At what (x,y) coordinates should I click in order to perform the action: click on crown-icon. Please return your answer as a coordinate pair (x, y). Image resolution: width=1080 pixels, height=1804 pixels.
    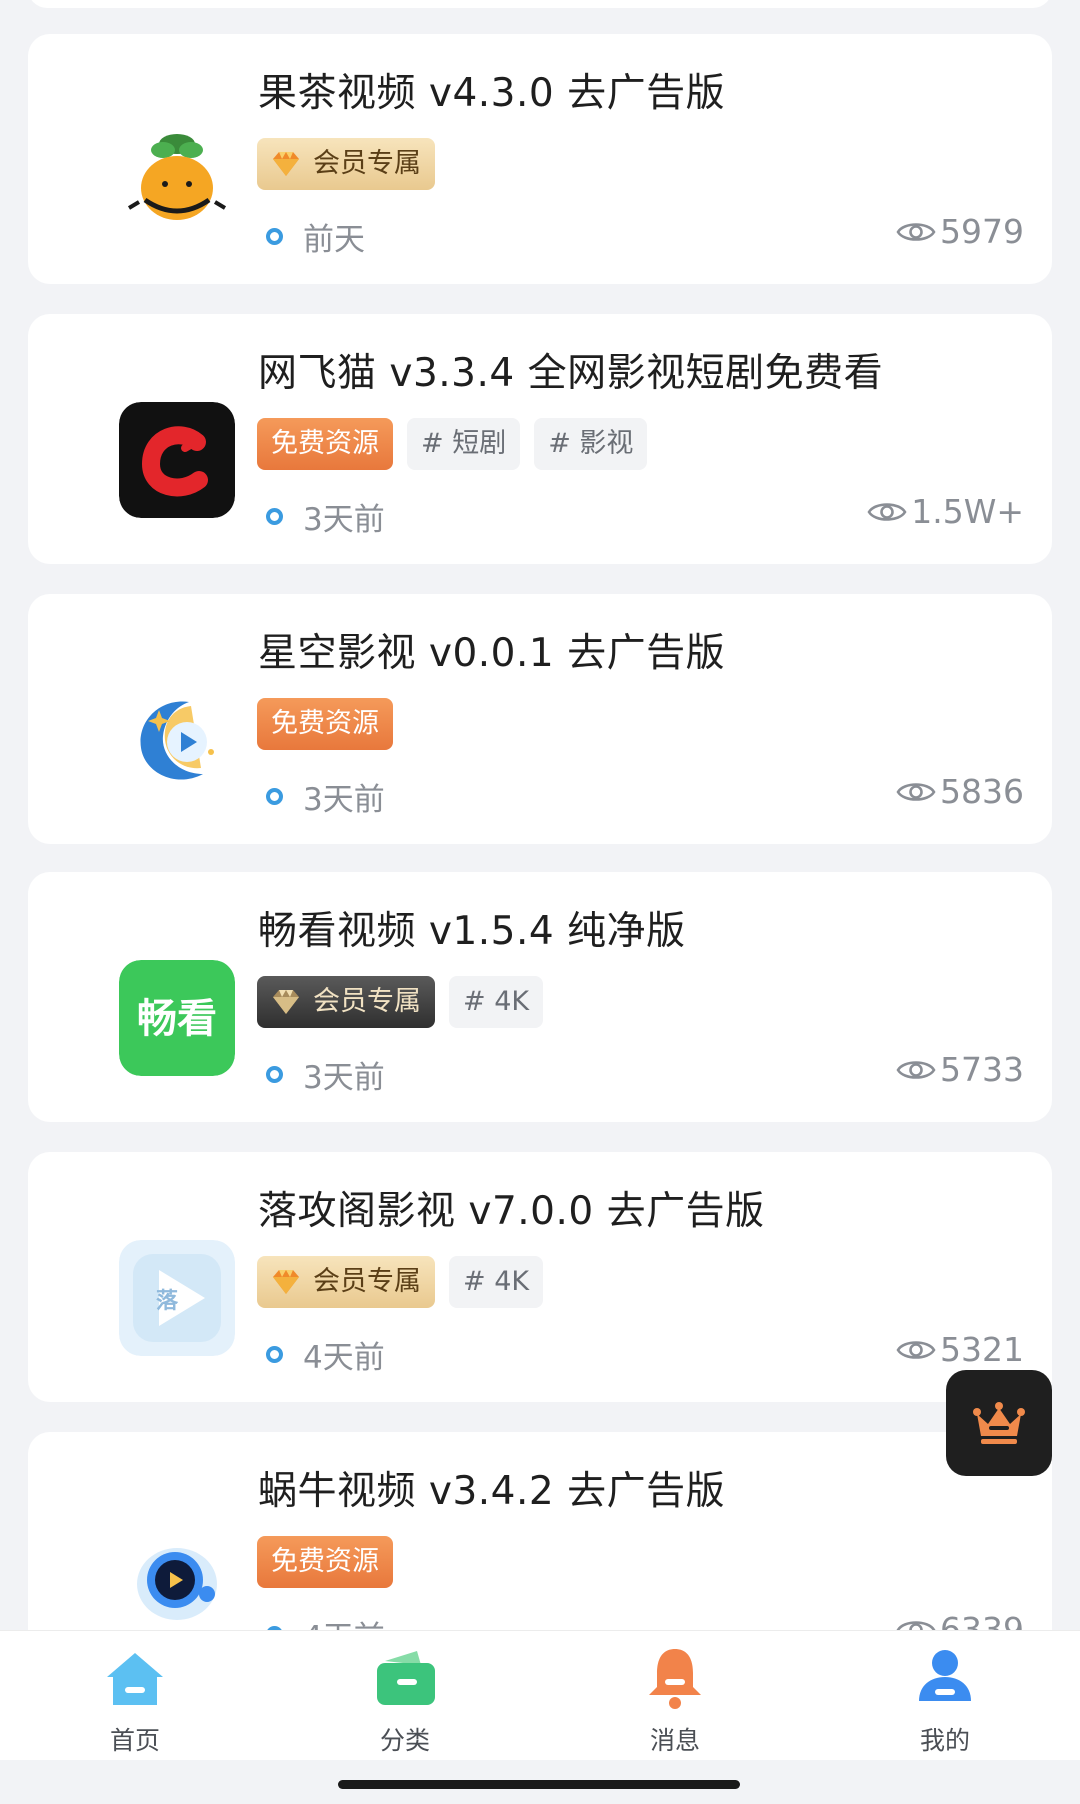
    Looking at the image, I should click on (999, 1423).